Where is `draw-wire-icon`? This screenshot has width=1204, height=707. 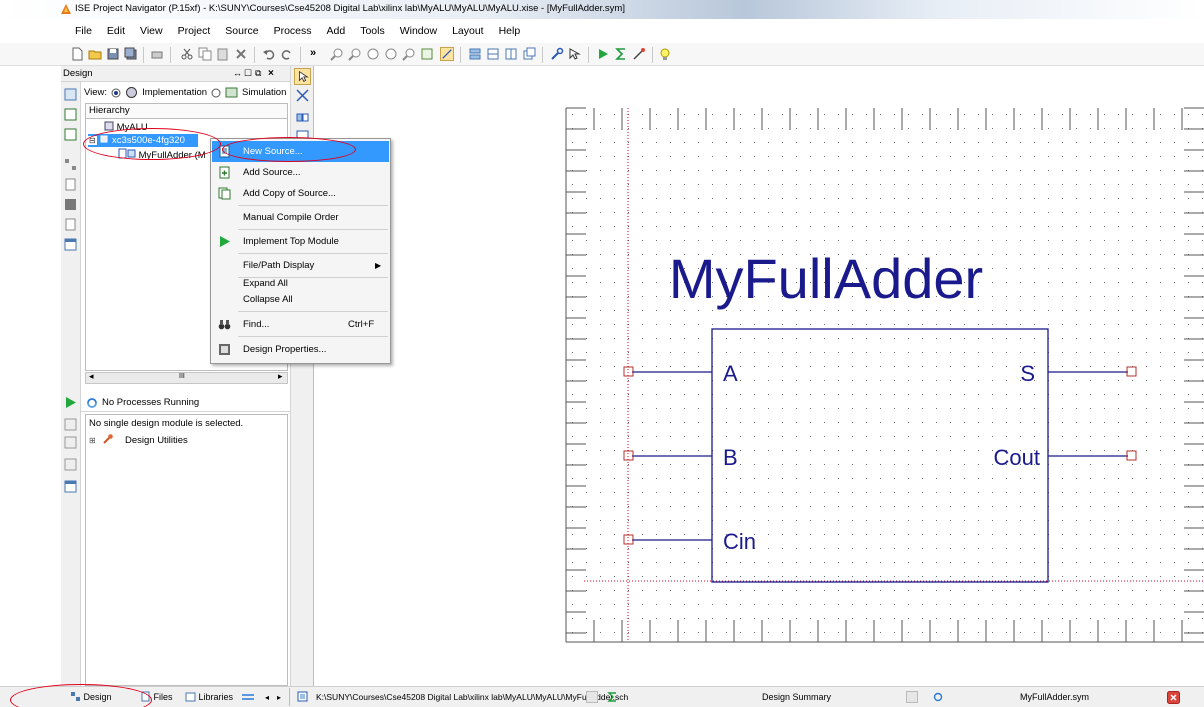
draw-wire-icon is located at coordinates (447, 54).